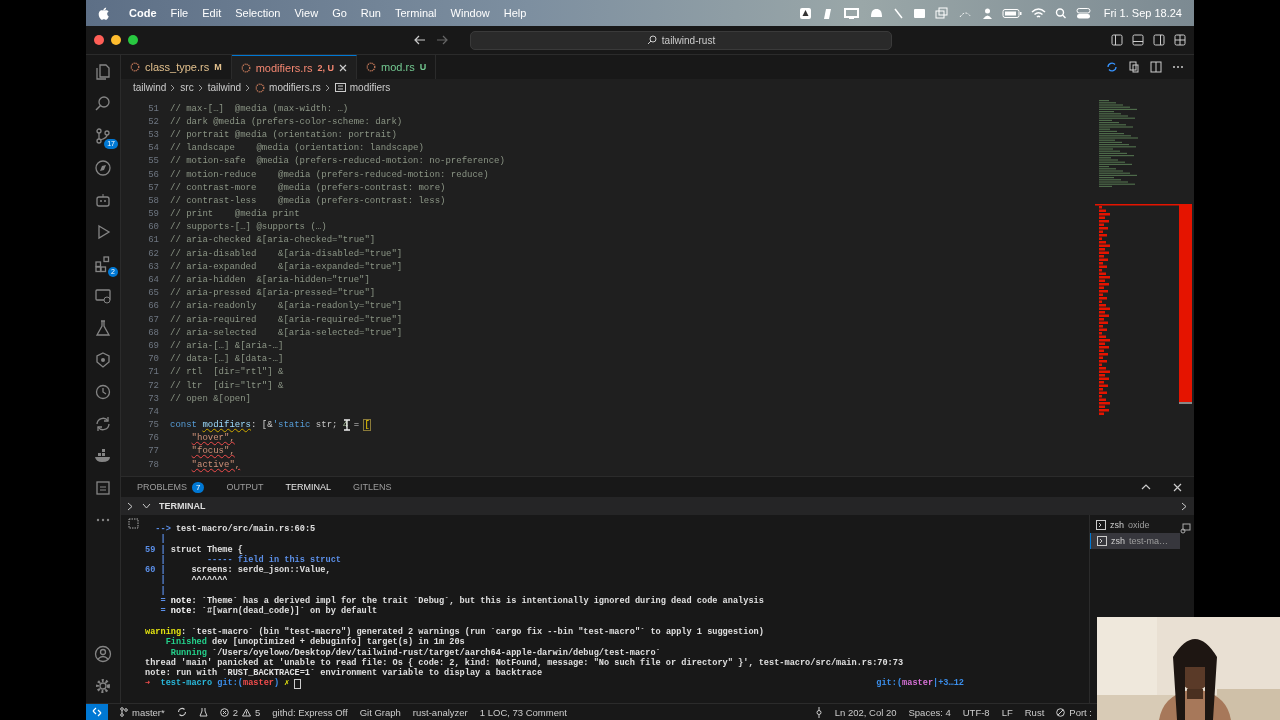 This screenshot has width=1280, height=720. What do you see at coordinates (1185, 528) in the screenshot?
I see `terminal-settings-icon` at bounding box center [1185, 528].